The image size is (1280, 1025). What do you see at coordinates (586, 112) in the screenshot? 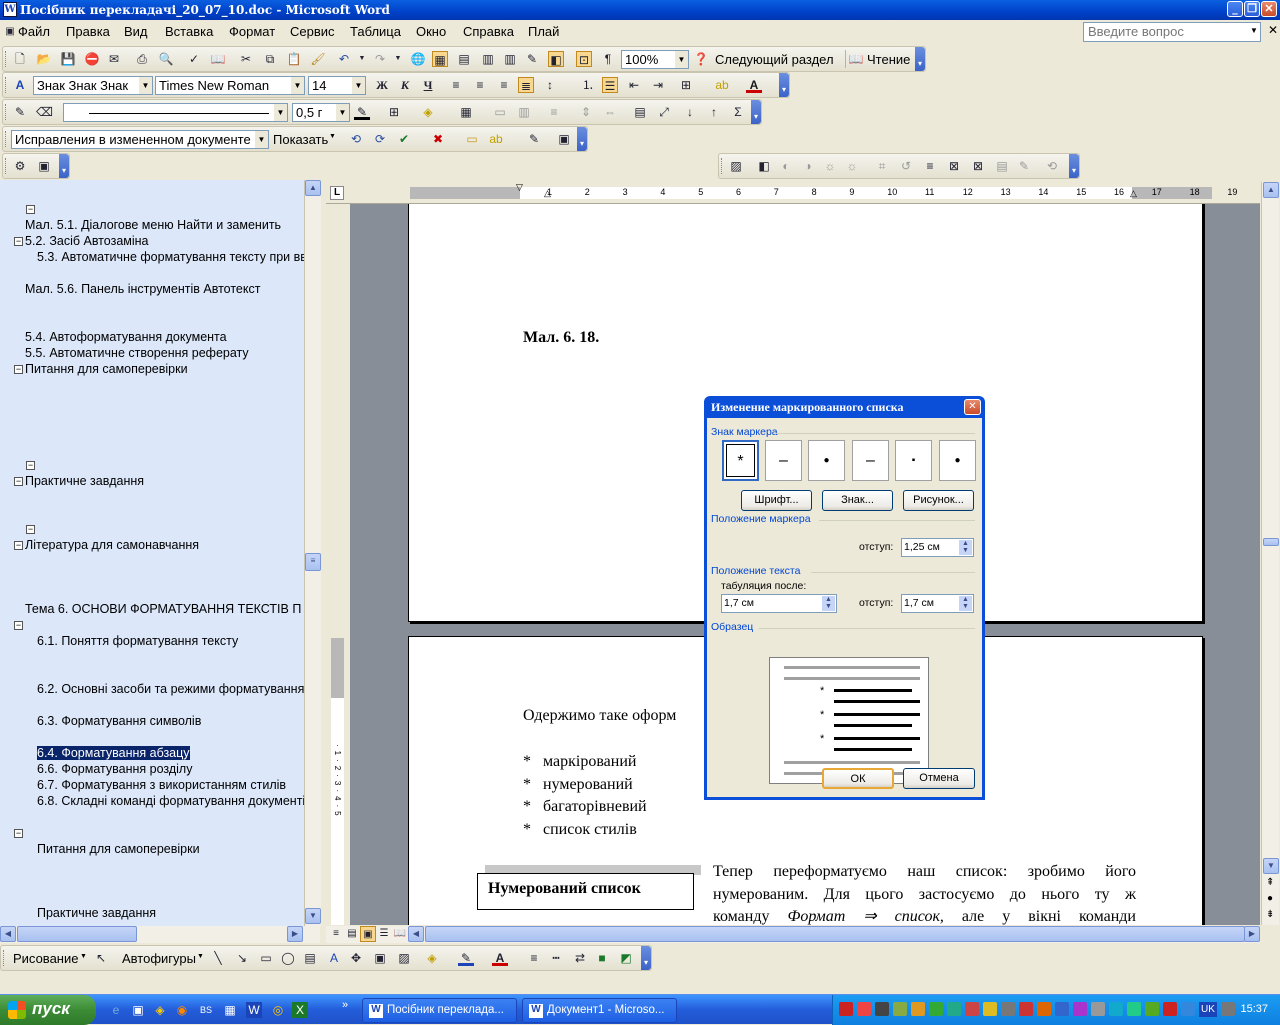
I see `distribute-rows-icon: ⇕` at bounding box center [586, 112].